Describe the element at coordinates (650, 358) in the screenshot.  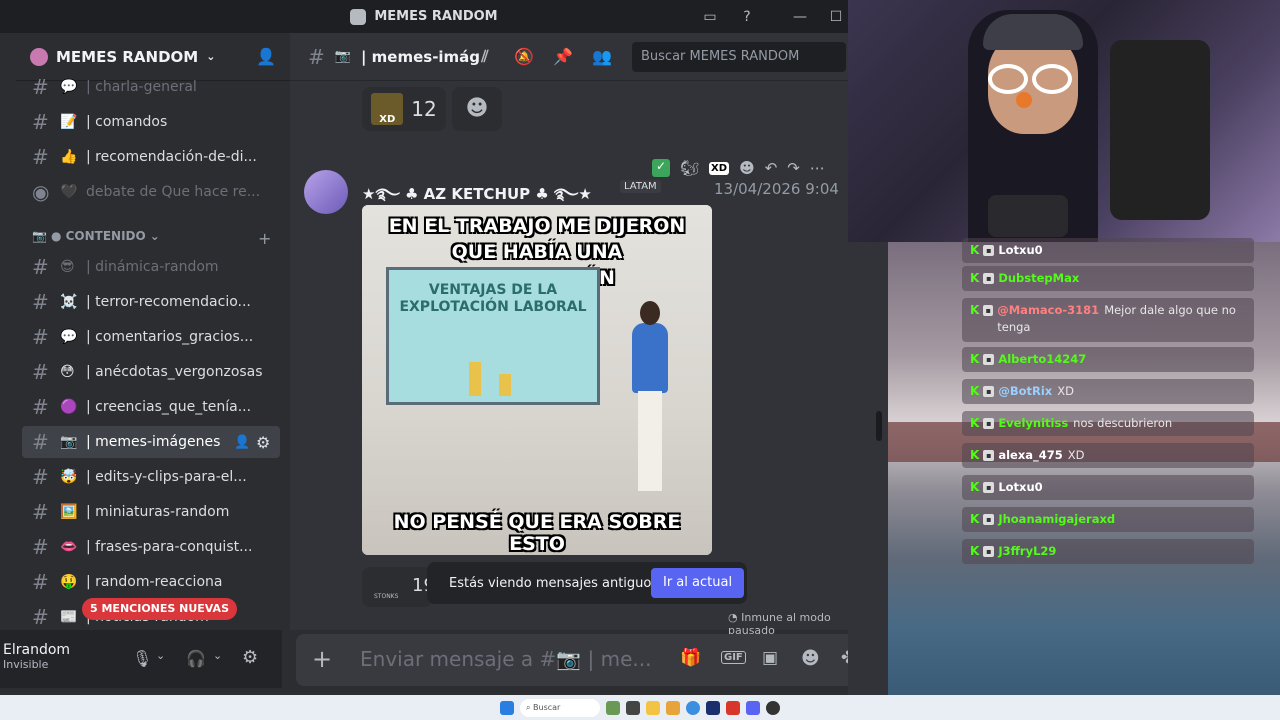
I see `presenter-figure` at that location.